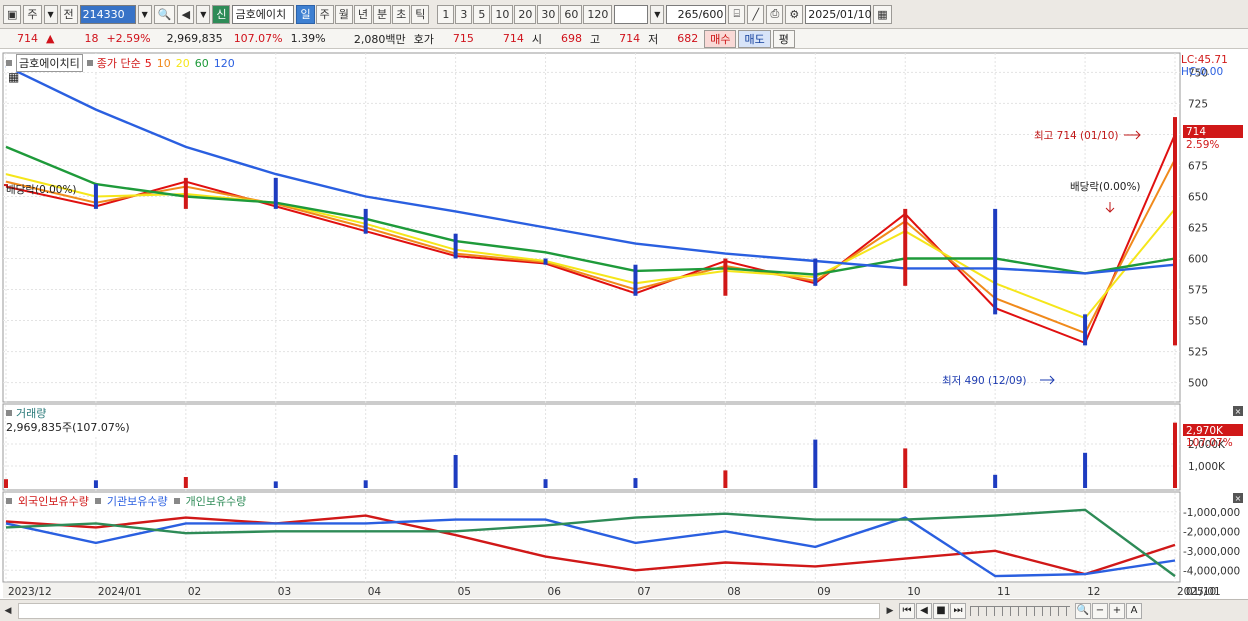 This screenshot has height=621, width=1248. Describe the element at coordinates (958, 610) in the screenshot. I see `fast-forward-icon: ⏭` at that location.